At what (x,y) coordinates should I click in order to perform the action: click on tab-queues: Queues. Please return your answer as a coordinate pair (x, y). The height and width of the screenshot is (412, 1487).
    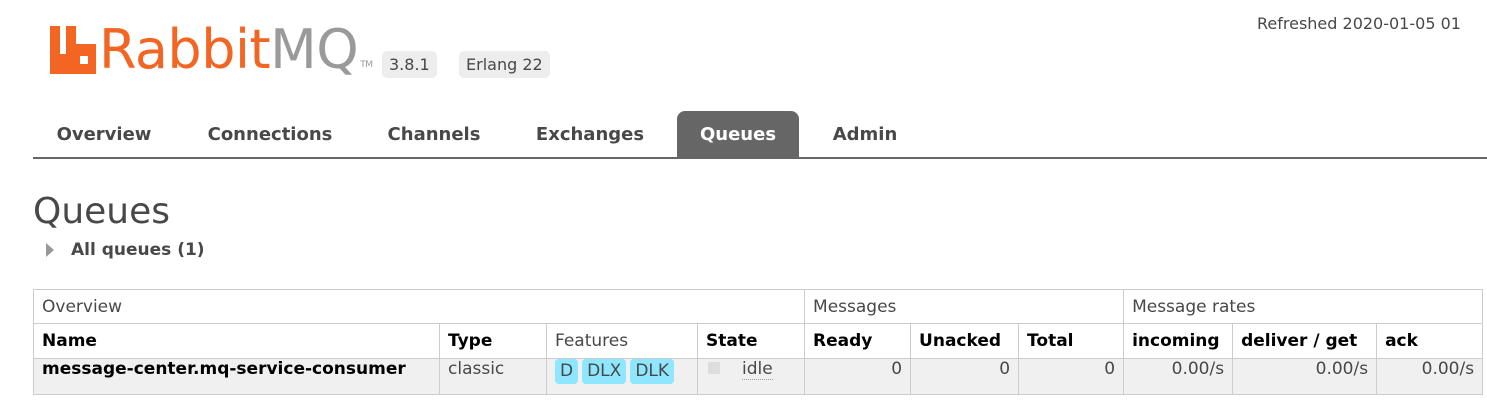
    Looking at the image, I should click on (738, 134).